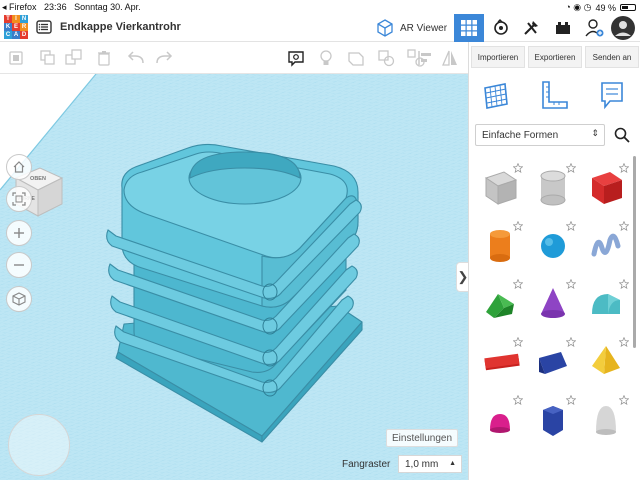 This screenshot has width=640, height=480. What do you see at coordinates (520, 135) in the screenshot?
I see `shape-category-value: Einfache Formen` at bounding box center [520, 135].